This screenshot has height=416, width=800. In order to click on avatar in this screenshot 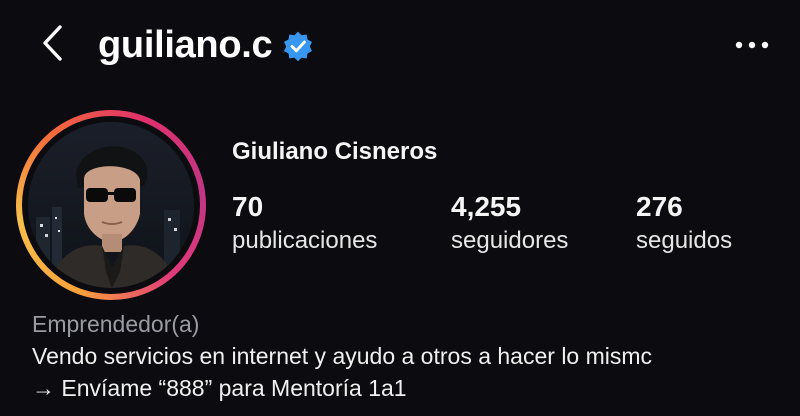, I will do `click(111, 205)`.